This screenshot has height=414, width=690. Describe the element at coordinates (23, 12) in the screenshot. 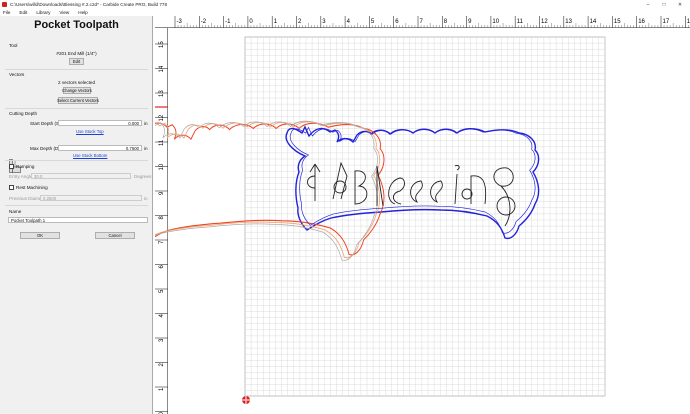

I see `menu-edit: Edit` at that location.